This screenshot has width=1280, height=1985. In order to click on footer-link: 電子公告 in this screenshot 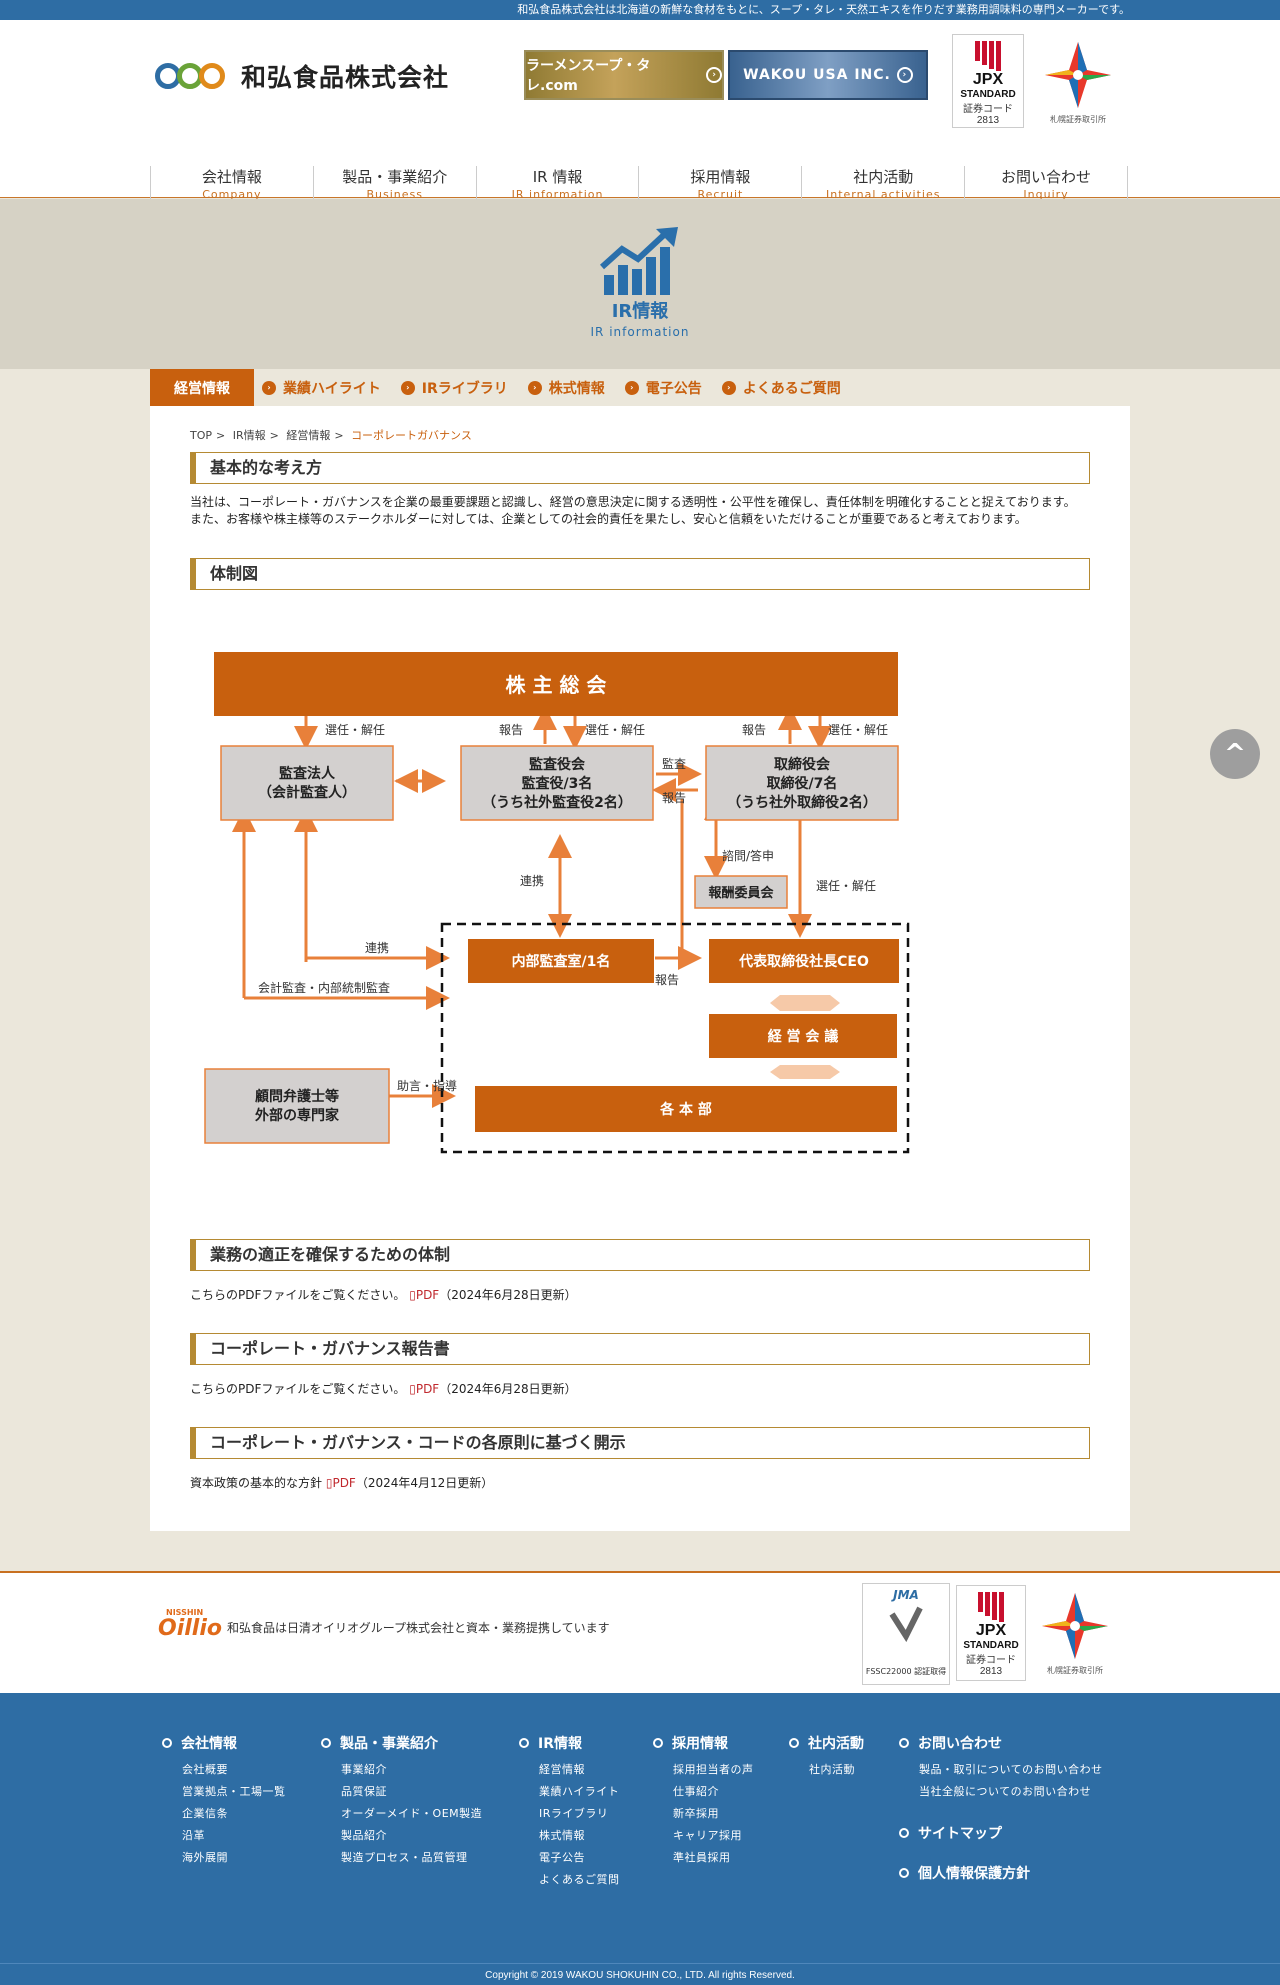, I will do `click(579, 1858)`.